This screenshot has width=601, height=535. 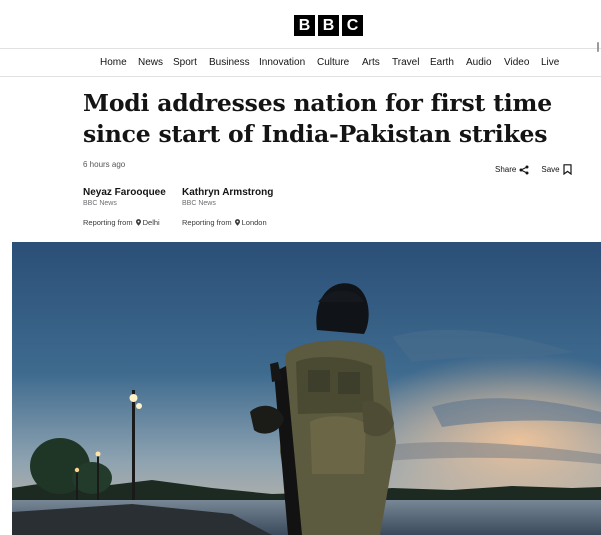 What do you see at coordinates (282, 62) in the screenshot?
I see `nav-item-innovation: Innovation` at bounding box center [282, 62].